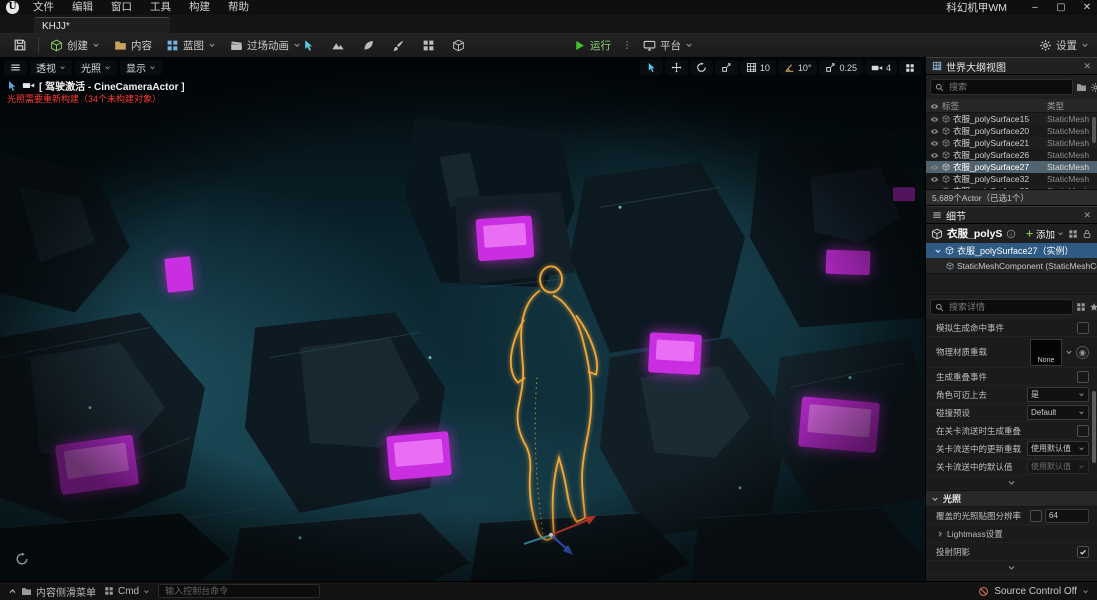 Image resolution: width=1097 pixels, height=600 pixels. I want to click on blueprint-button: 蓝图, so click(191, 45).